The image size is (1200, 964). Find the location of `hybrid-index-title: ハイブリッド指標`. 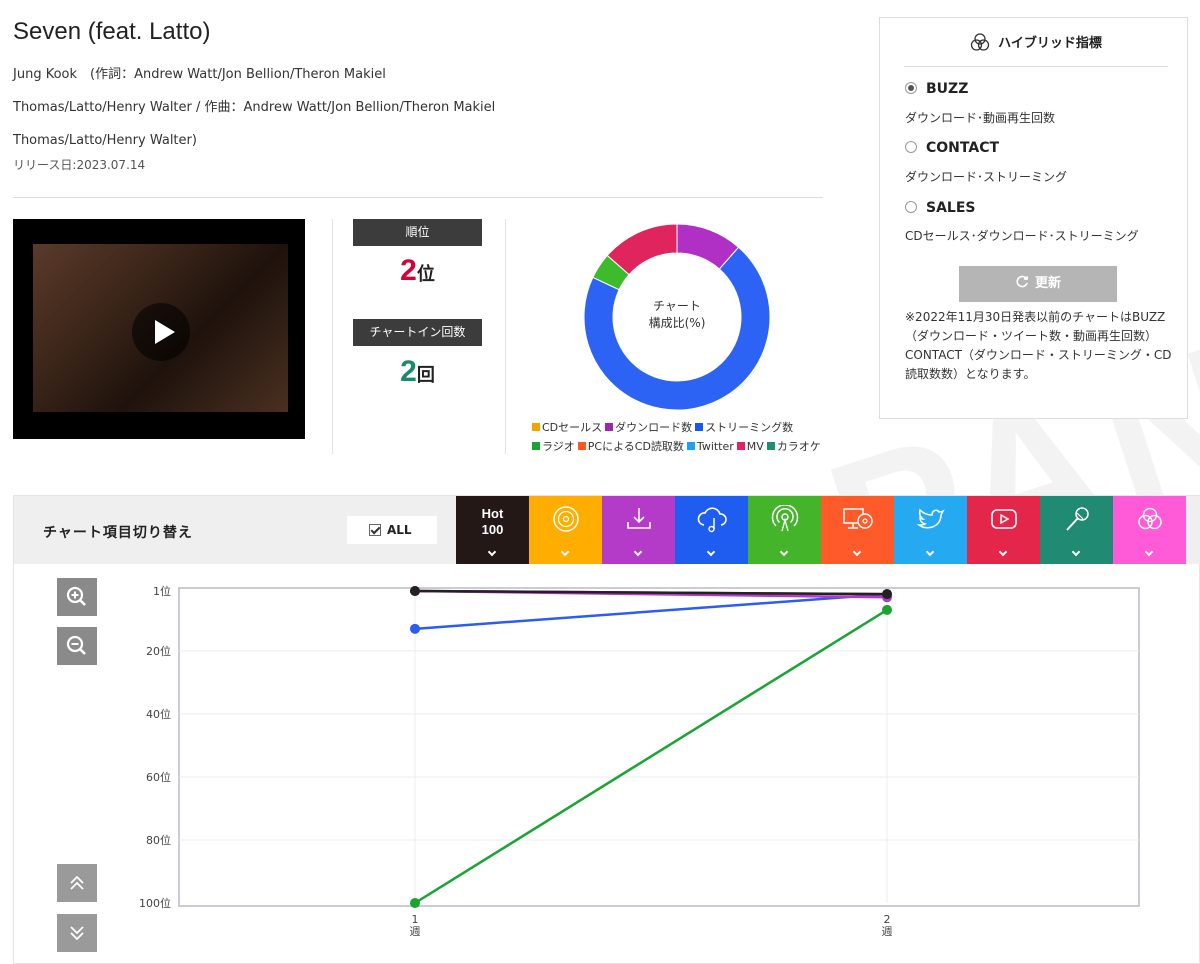

hybrid-index-title: ハイブリッド指標 is located at coordinates (1050, 43).